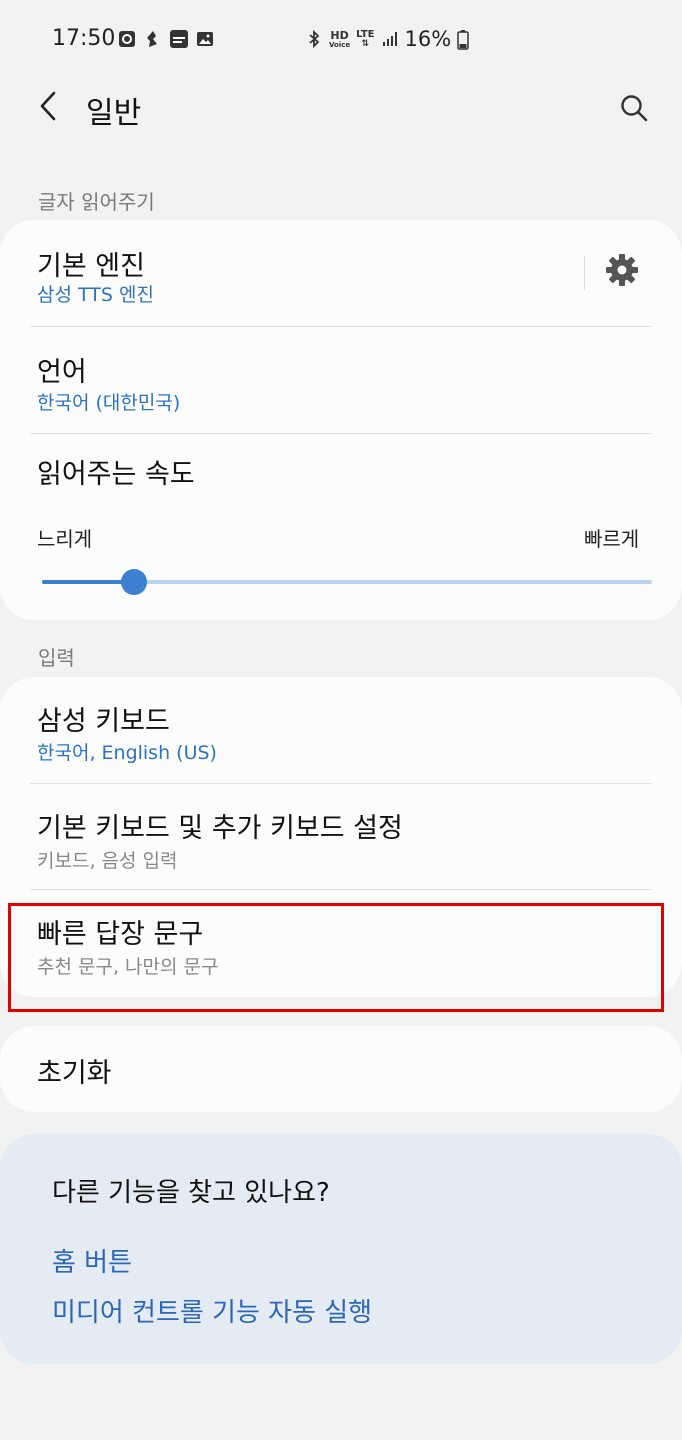 Image resolution: width=682 pixels, height=1440 pixels. I want to click on language-value: 한국어 (대한민국), so click(109, 403).